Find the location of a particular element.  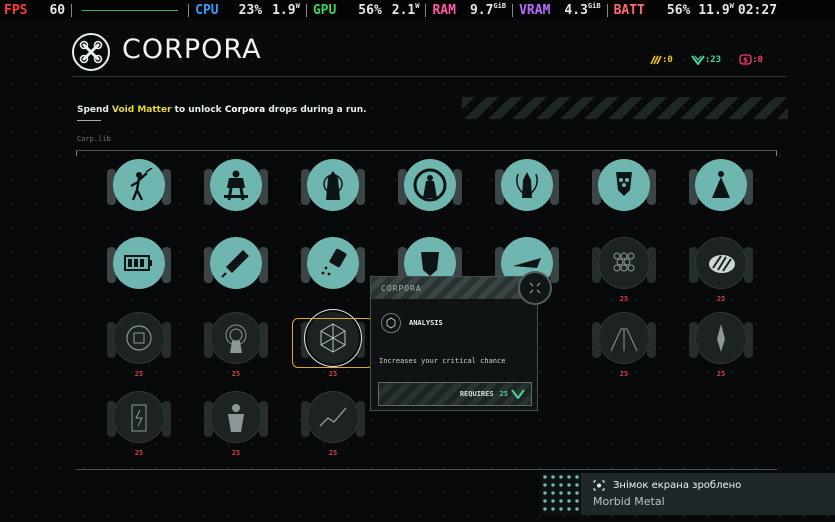

sage-icon is located at coordinates (430, 185).